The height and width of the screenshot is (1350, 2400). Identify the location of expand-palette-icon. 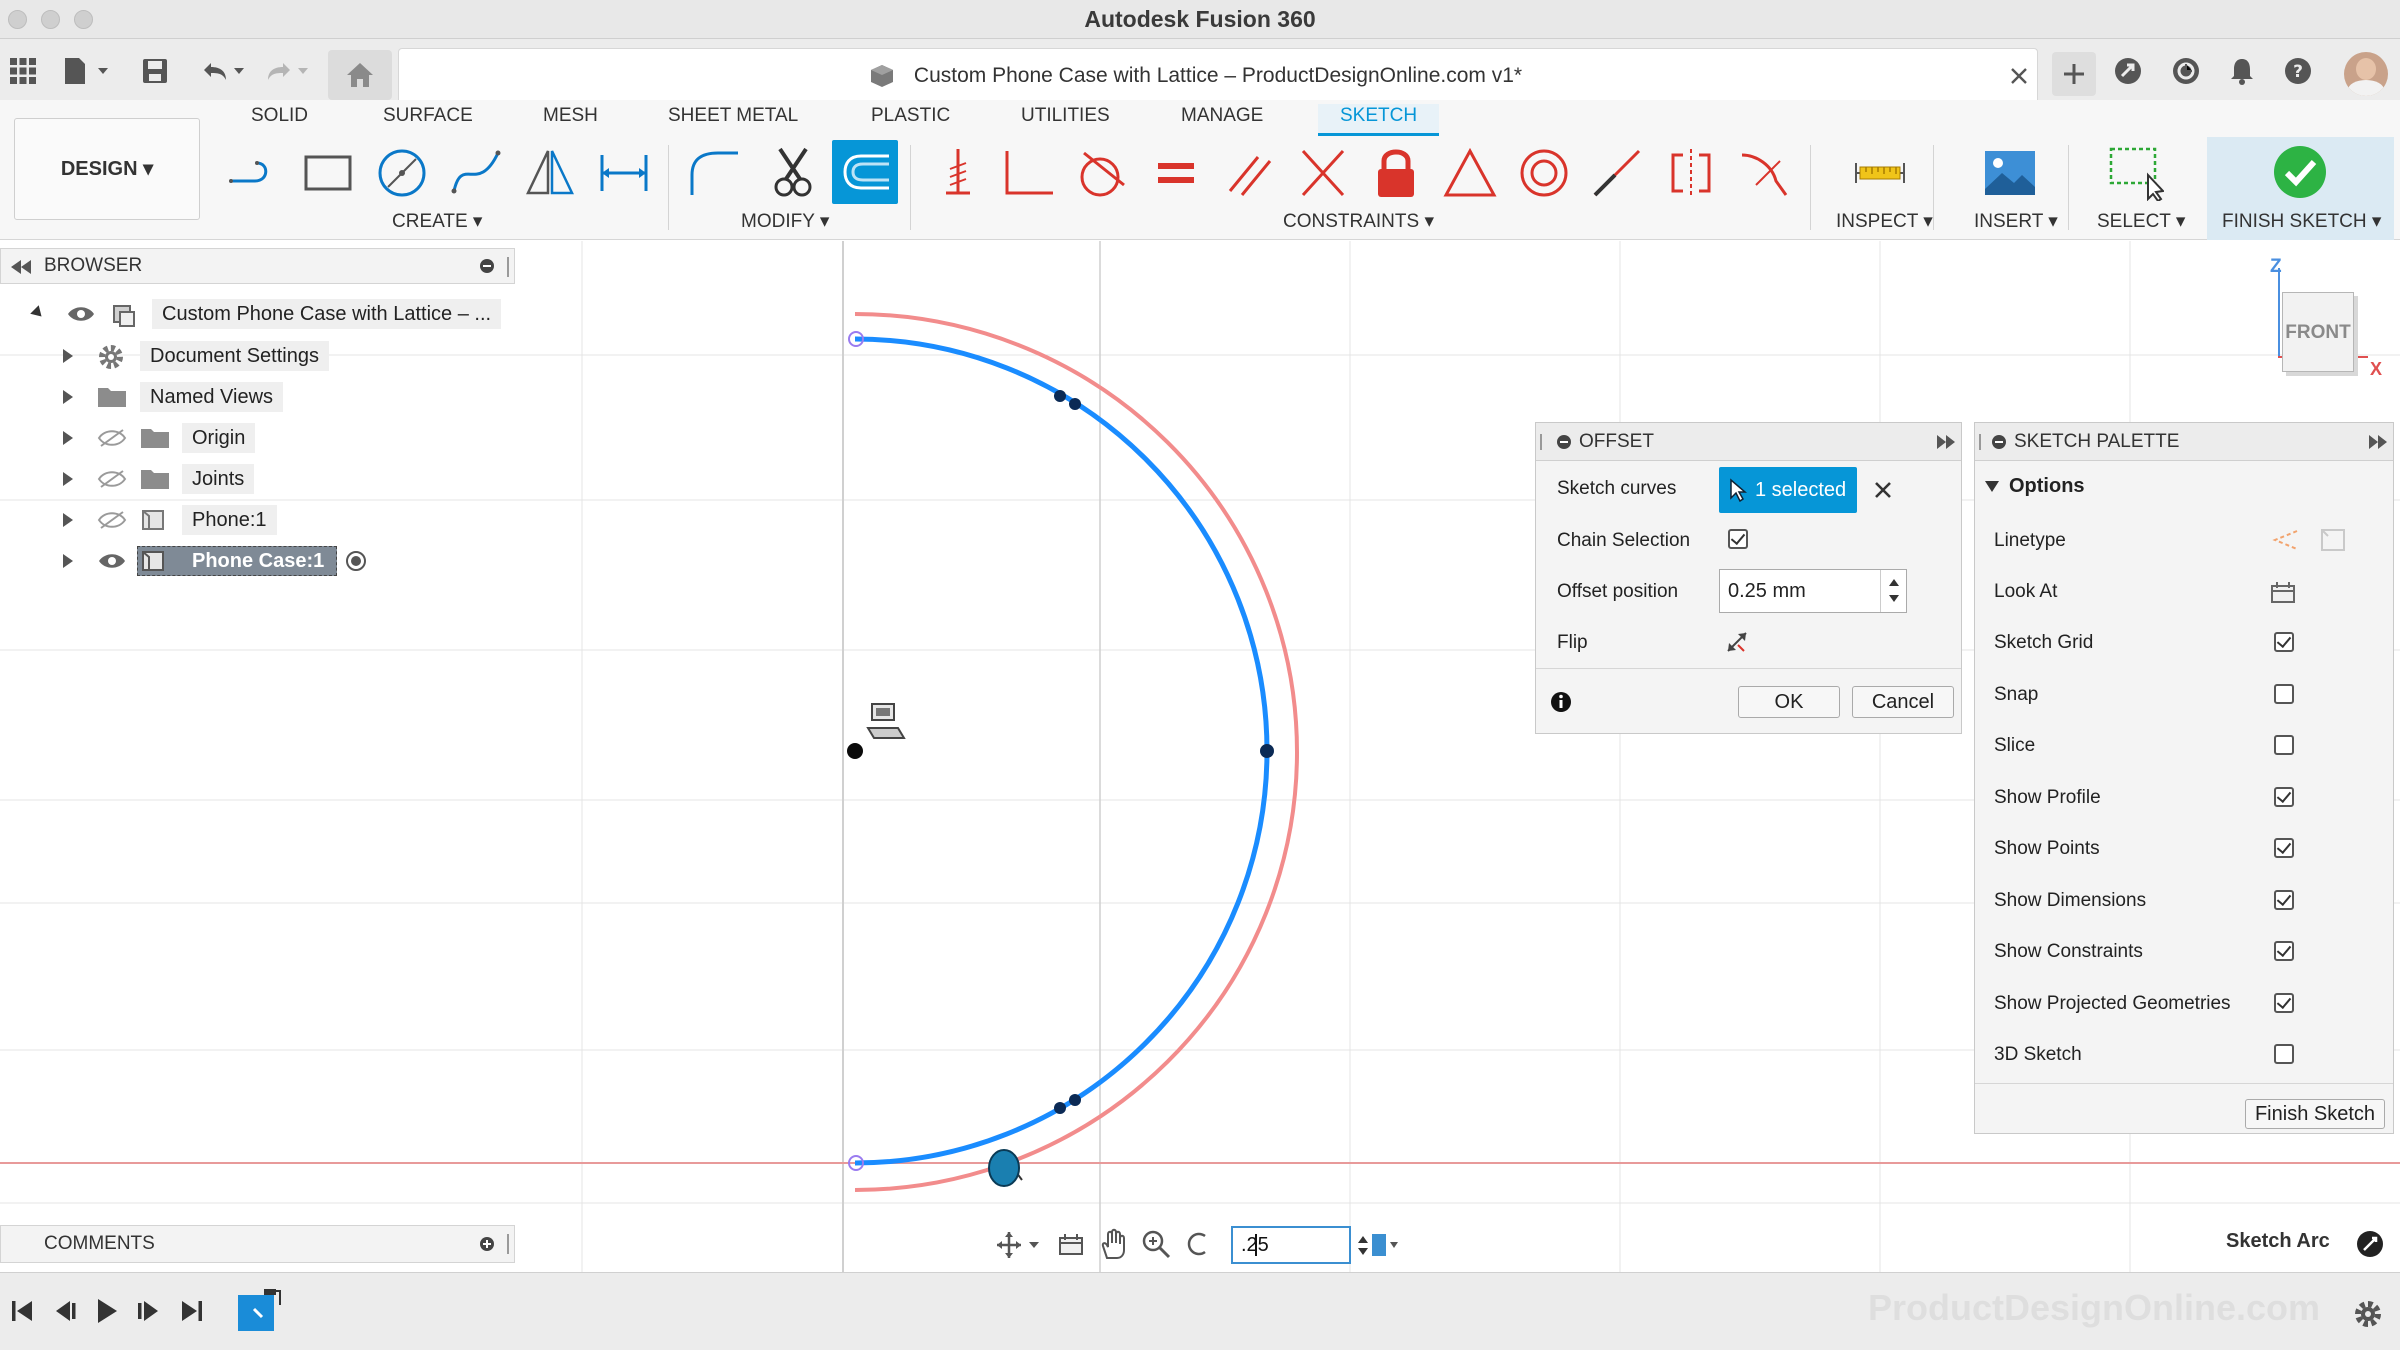
(2378, 442).